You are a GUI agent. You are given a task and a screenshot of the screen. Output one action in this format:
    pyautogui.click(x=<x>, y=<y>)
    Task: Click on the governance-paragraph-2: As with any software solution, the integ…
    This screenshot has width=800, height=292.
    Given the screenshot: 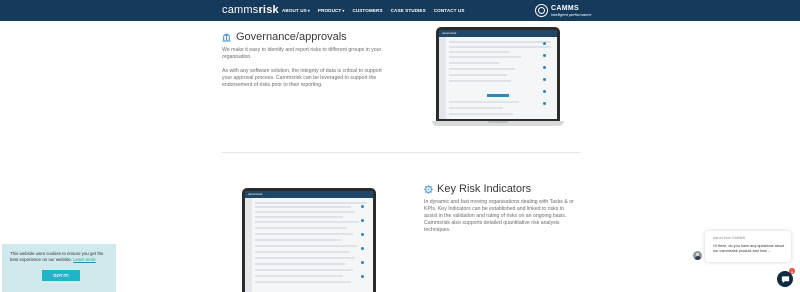 What is the action you would take?
    pyautogui.click(x=302, y=78)
    